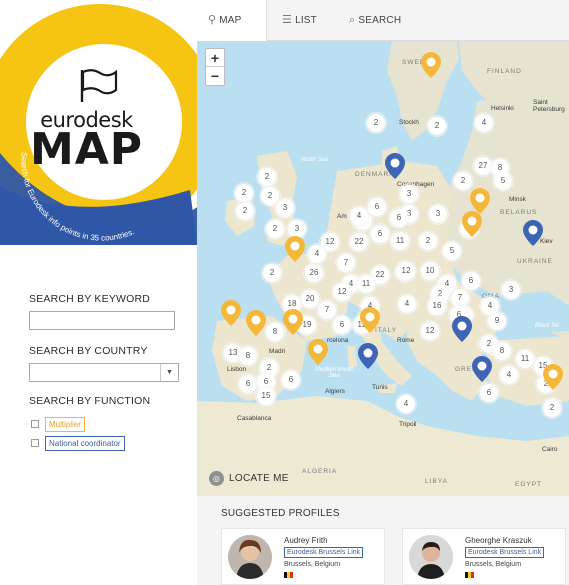 The width and height of the screenshot is (569, 585). What do you see at coordinates (259, 478) in the screenshot?
I see `locate-me-label: LOCATE ME` at bounding box center [259, 478].